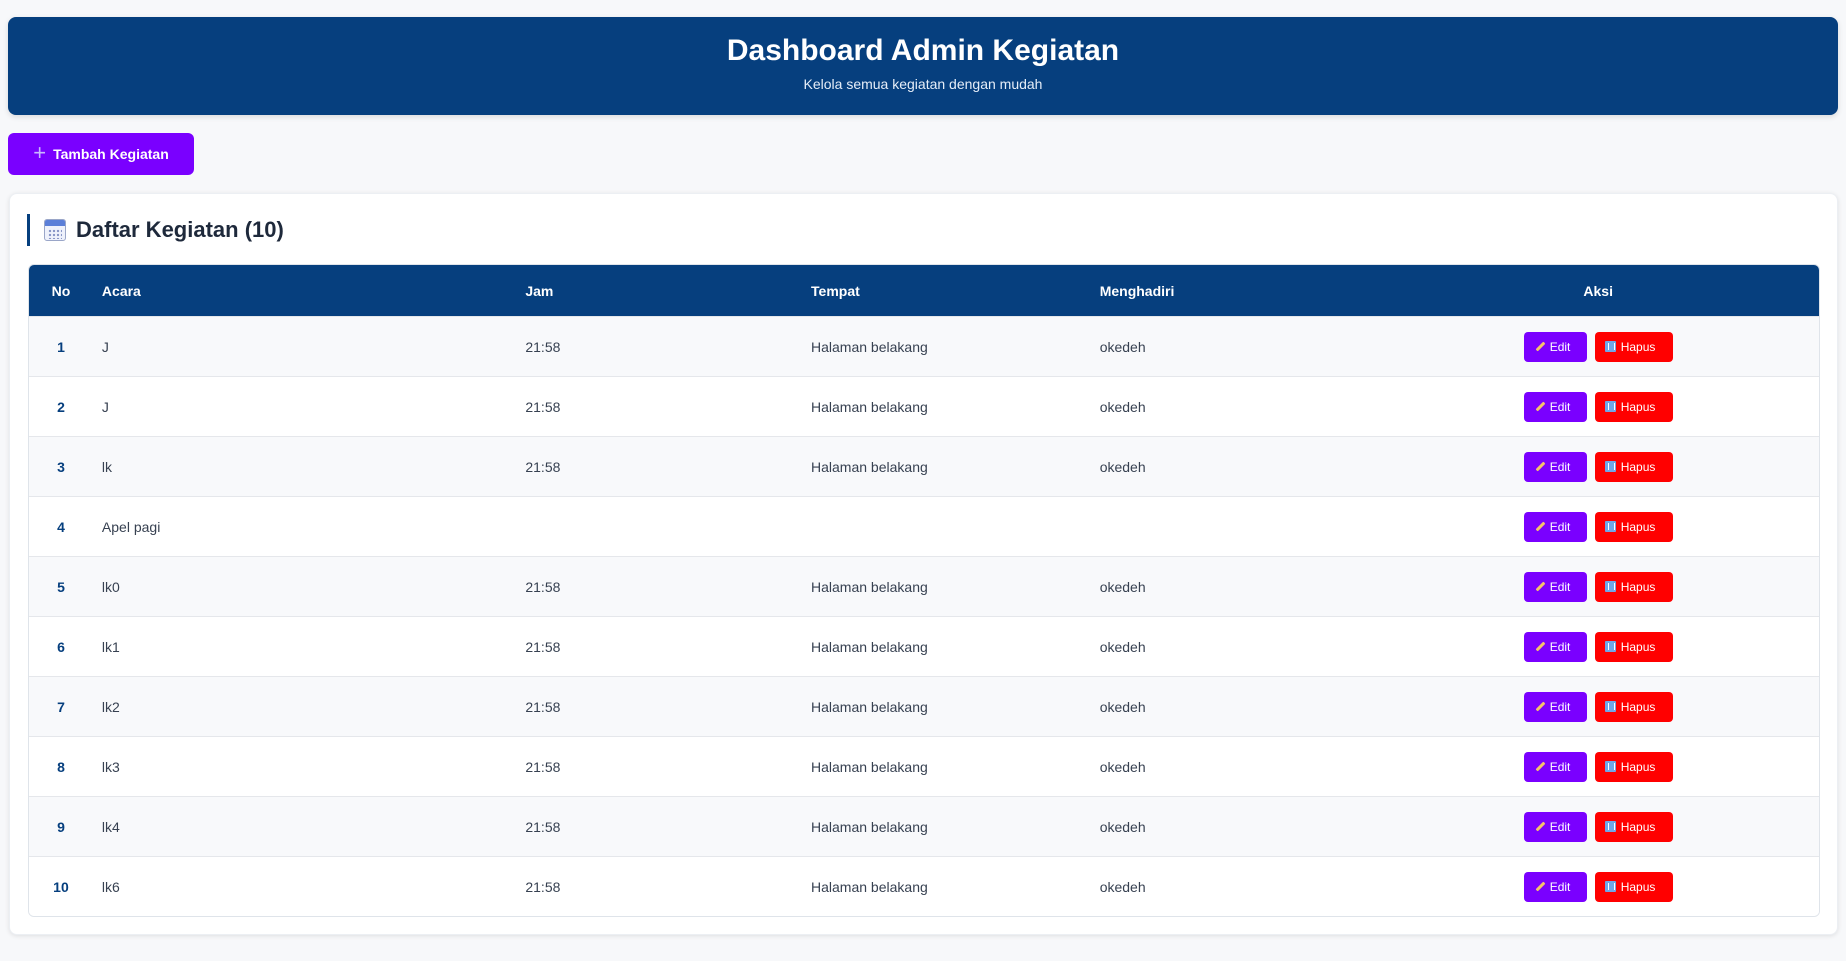 The height and width of the screenshot is (961, 1846). I want to click on cell-no: 5, so click(61, 586).